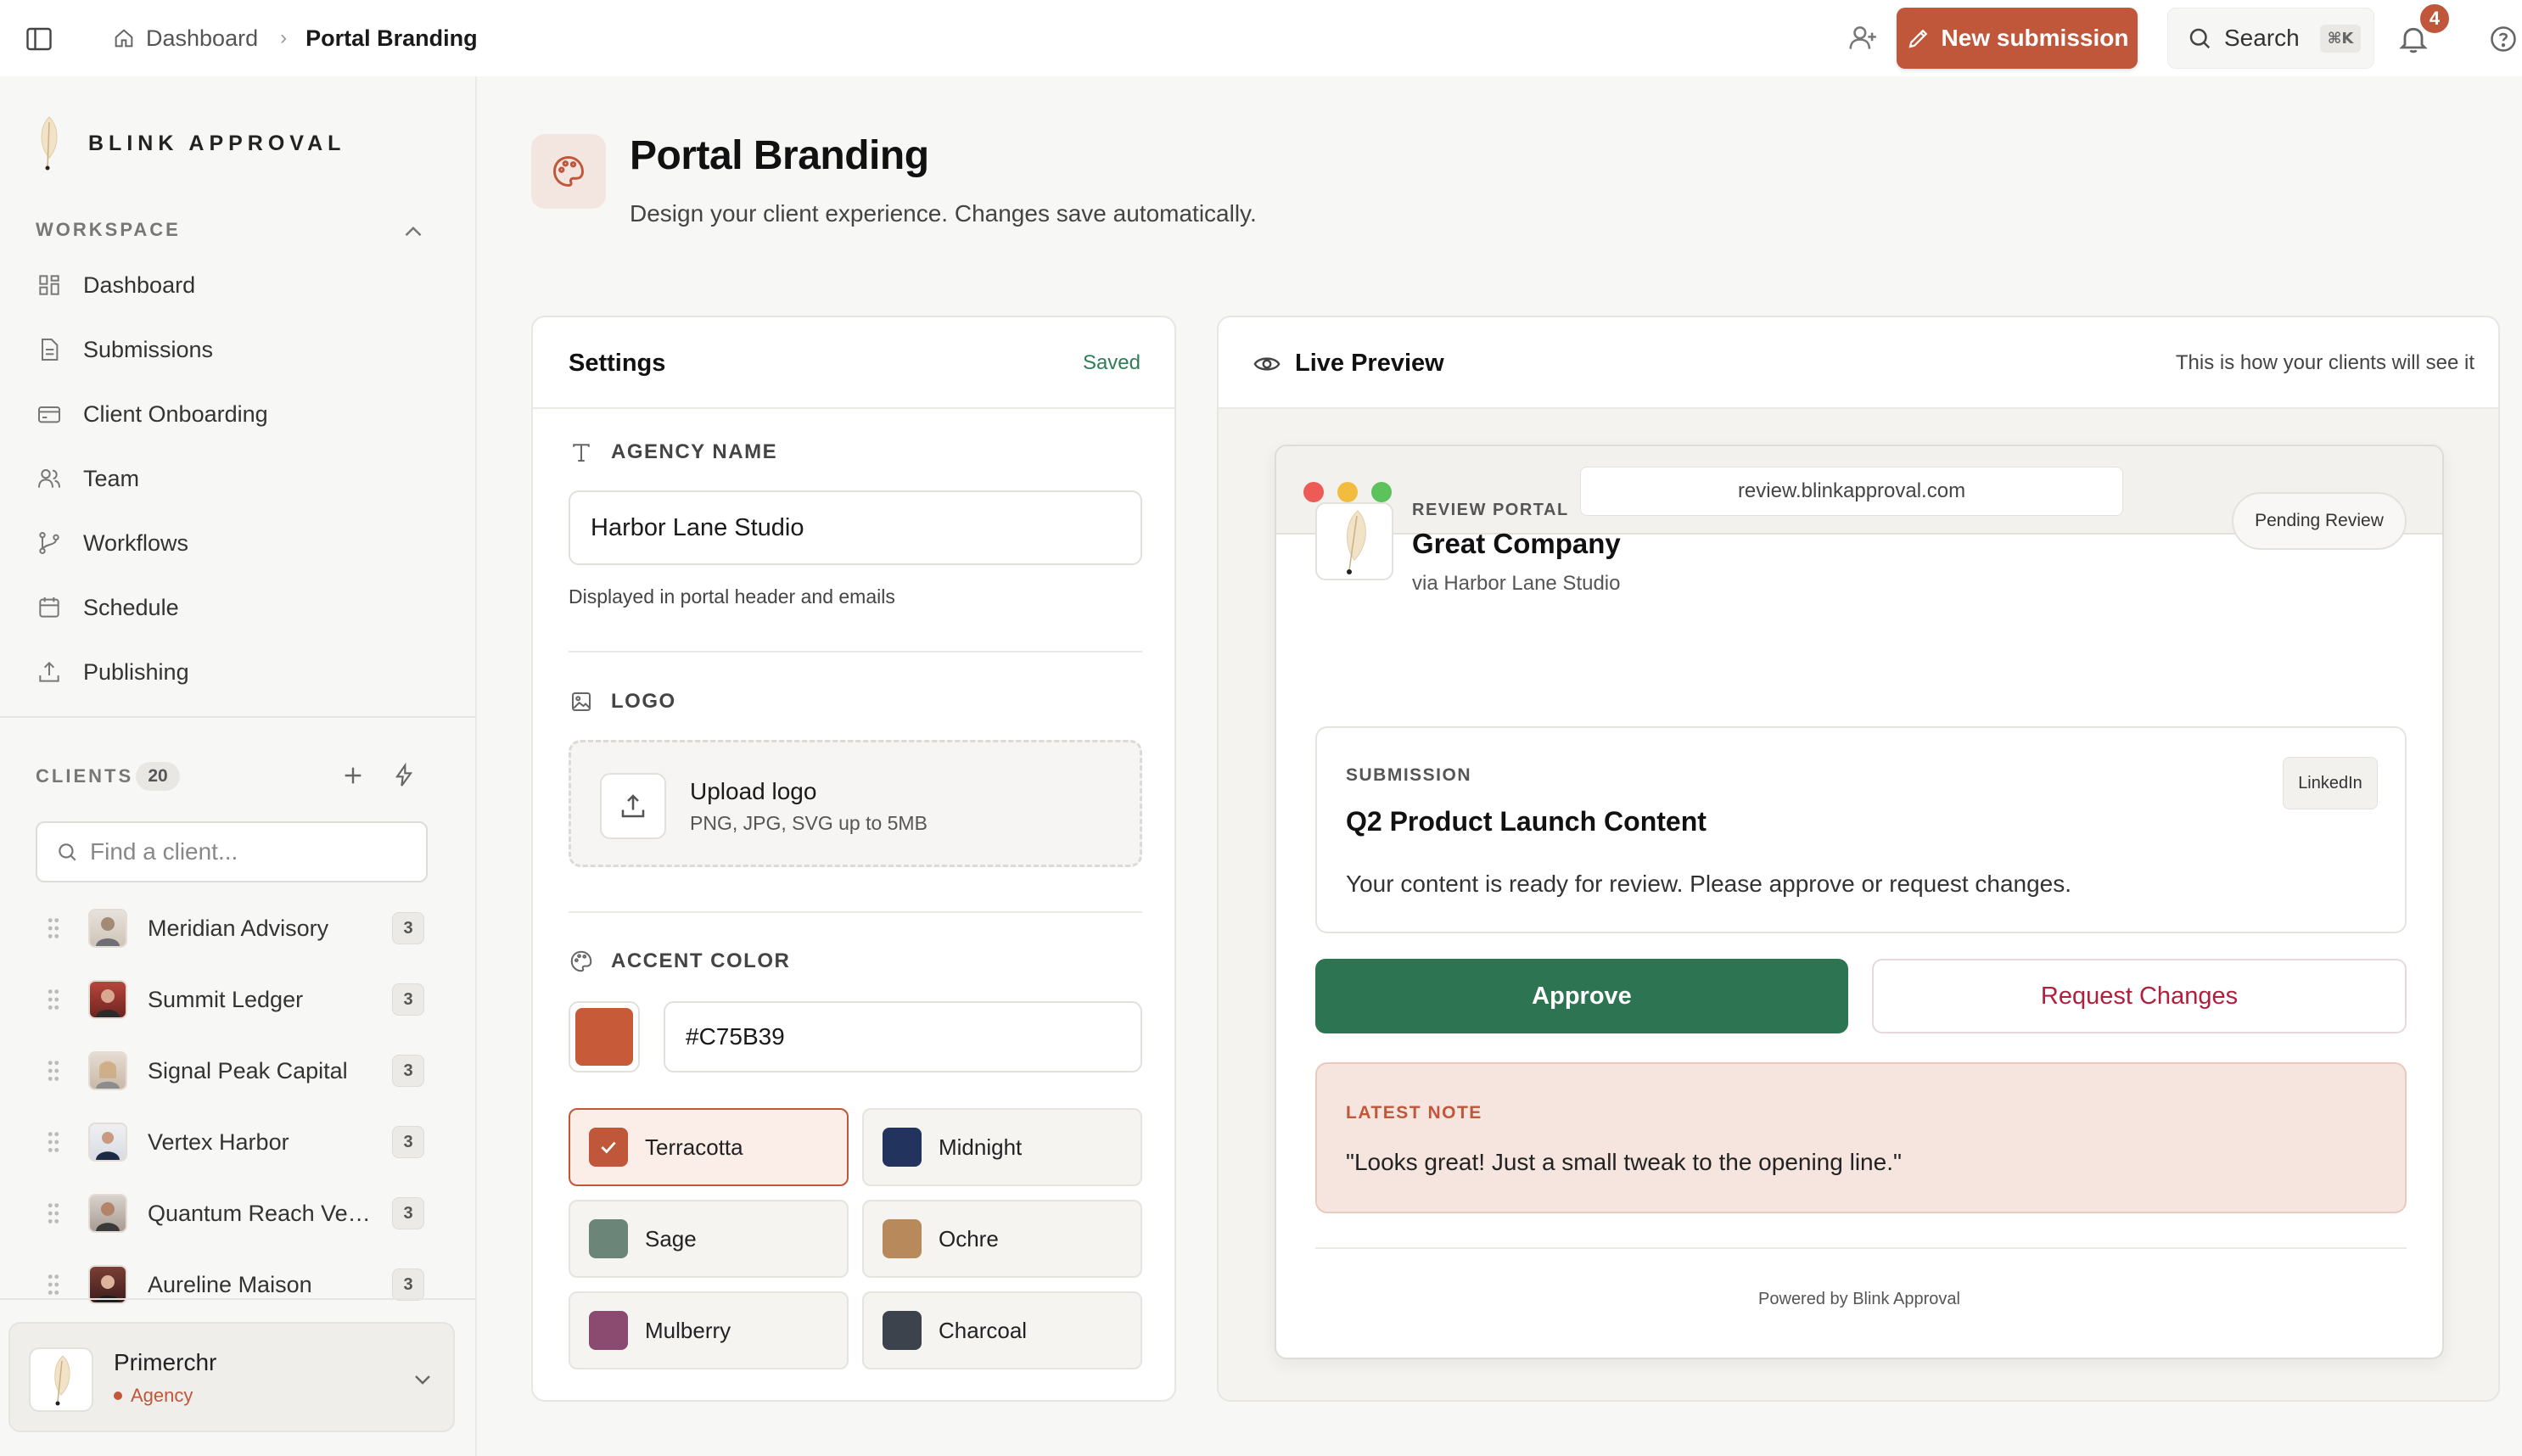 This screenshot has width=2522, height=1456. Describe the element at coordinates (855, 527) in the screenshot. I see `agency-name-input` at that location.